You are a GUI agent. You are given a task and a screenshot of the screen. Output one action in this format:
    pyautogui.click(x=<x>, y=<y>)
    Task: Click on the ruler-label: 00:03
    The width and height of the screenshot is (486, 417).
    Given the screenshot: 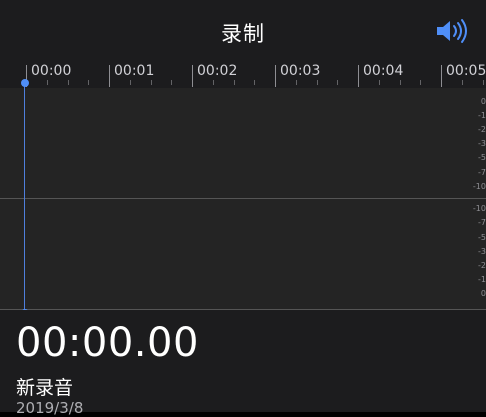 What is the action you would take?
    pyautogui.click(x=300, y=71)
    